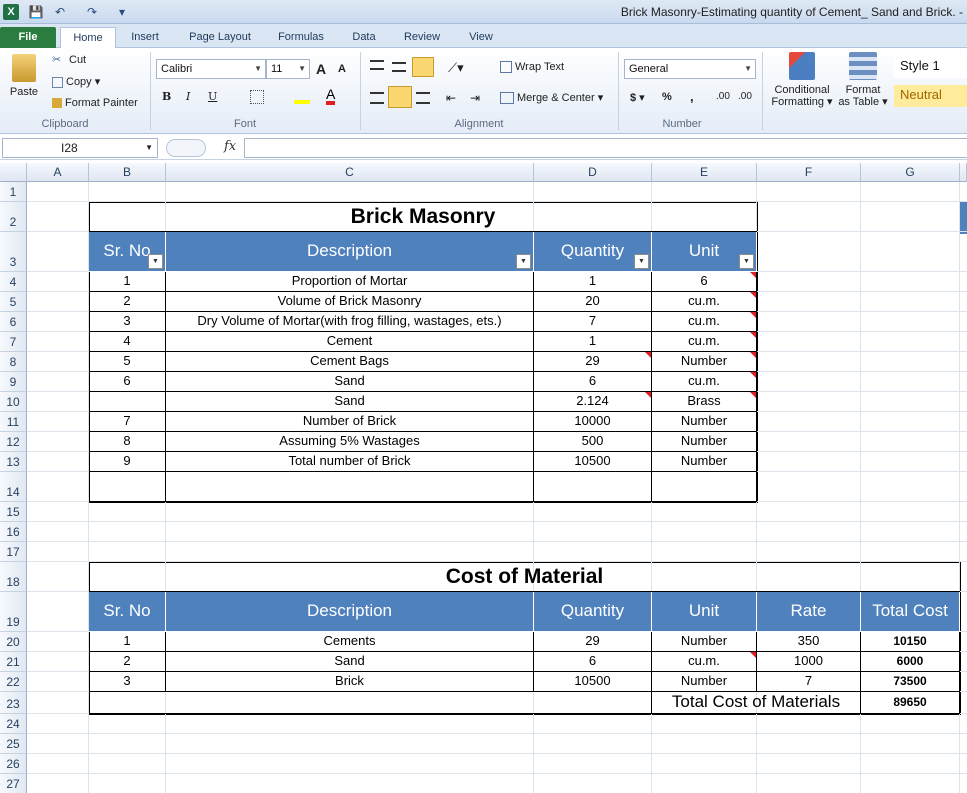  What do you see at coordinates (350, 422) in the screenshot?
I see `brick-masonry-cell: Number of Brick` at bounding box center [350, 422].